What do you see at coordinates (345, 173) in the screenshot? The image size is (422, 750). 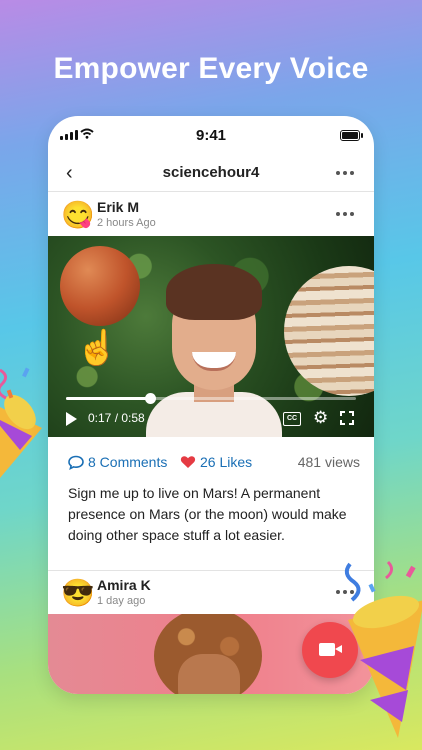 I see `more-horizontal-icon` at bounding box center [345, 173].